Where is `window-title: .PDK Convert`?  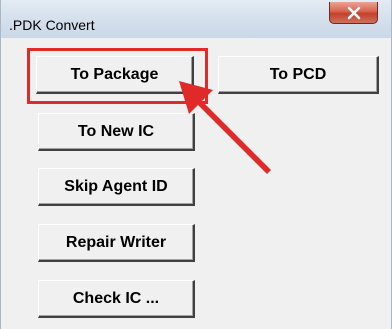 window-title: .PDK Convert is located at coordinates (52, 25).